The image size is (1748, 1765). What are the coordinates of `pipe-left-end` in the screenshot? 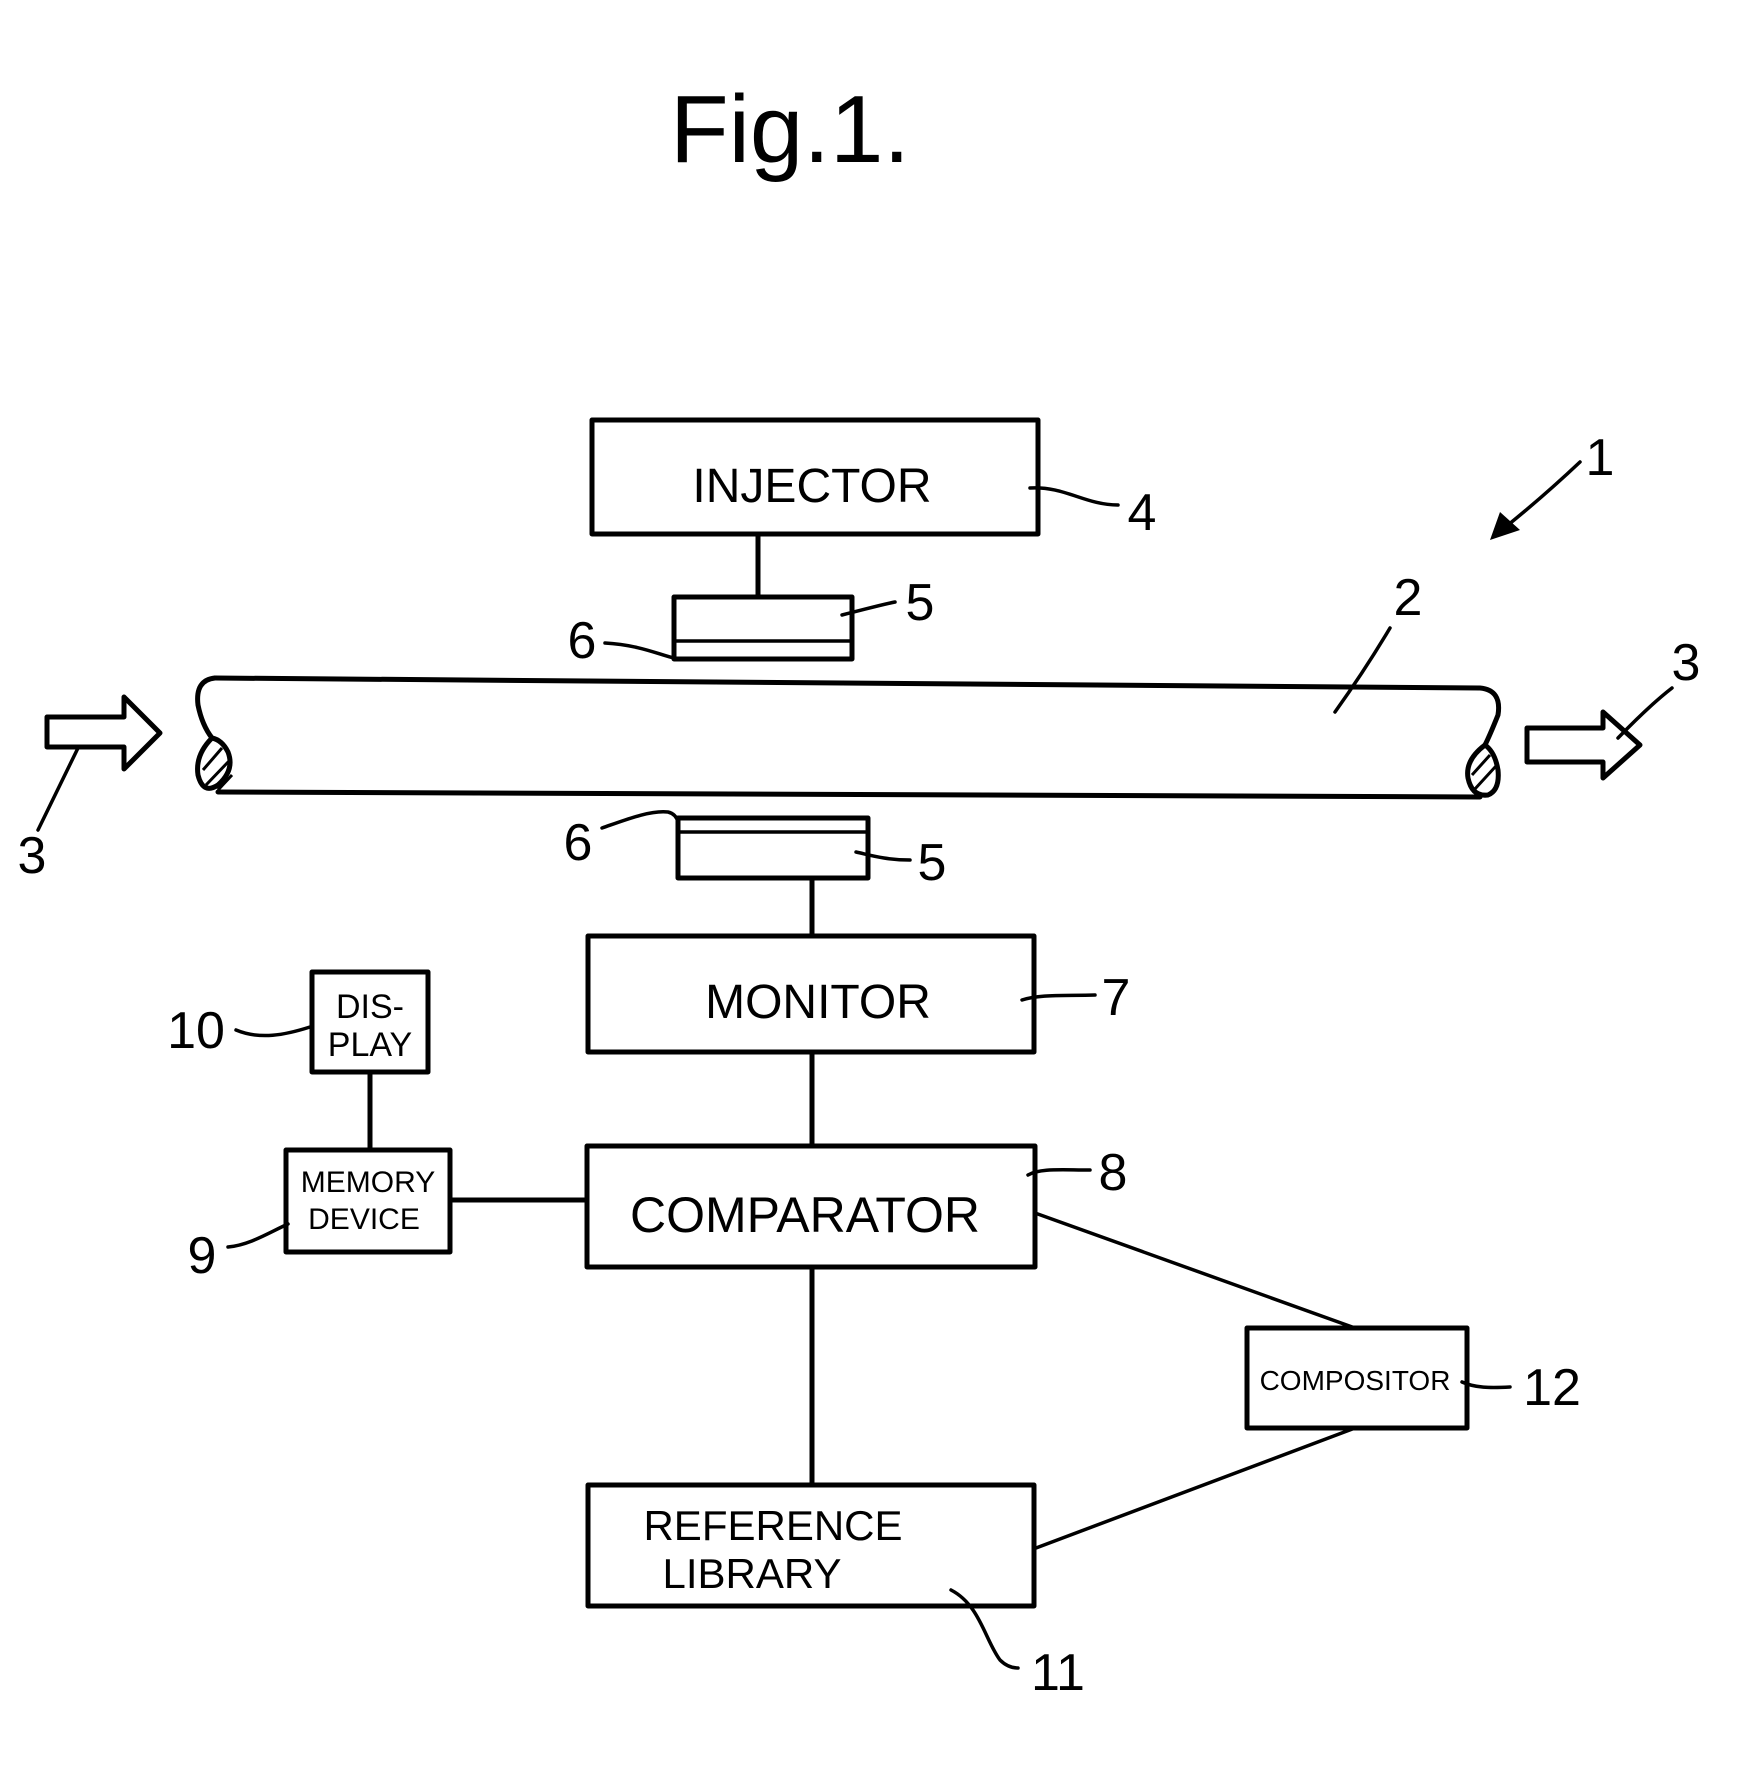 It's located at (206, 708).